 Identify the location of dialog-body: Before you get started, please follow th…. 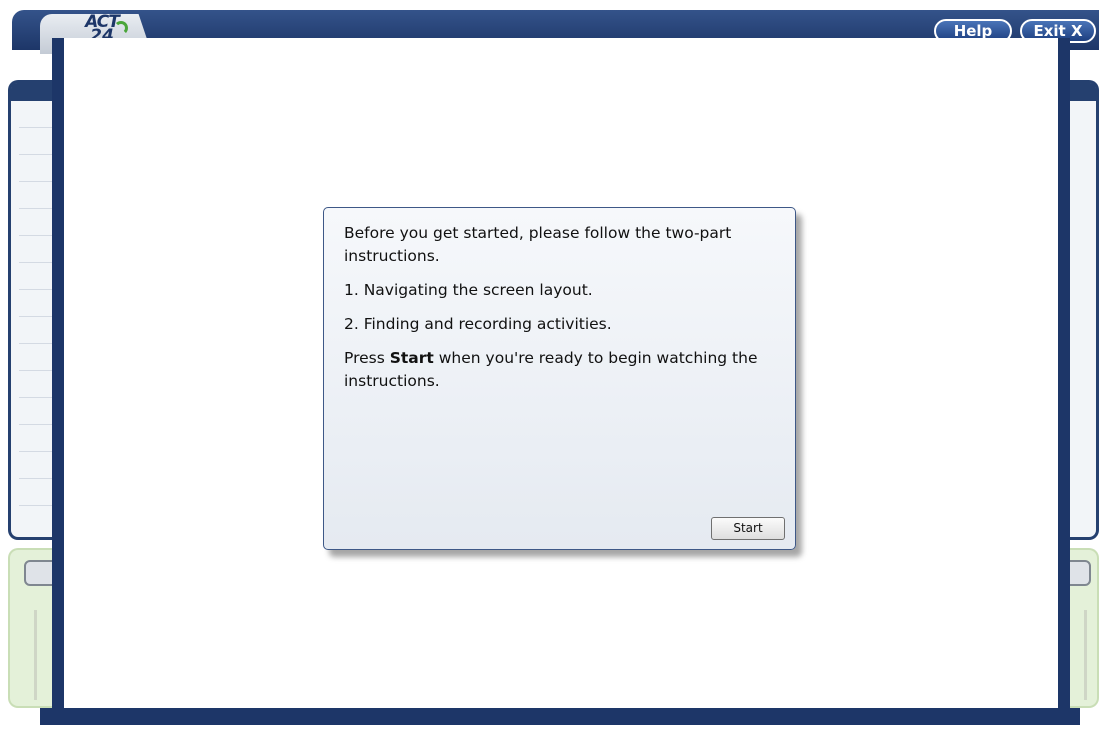
(559, 313).